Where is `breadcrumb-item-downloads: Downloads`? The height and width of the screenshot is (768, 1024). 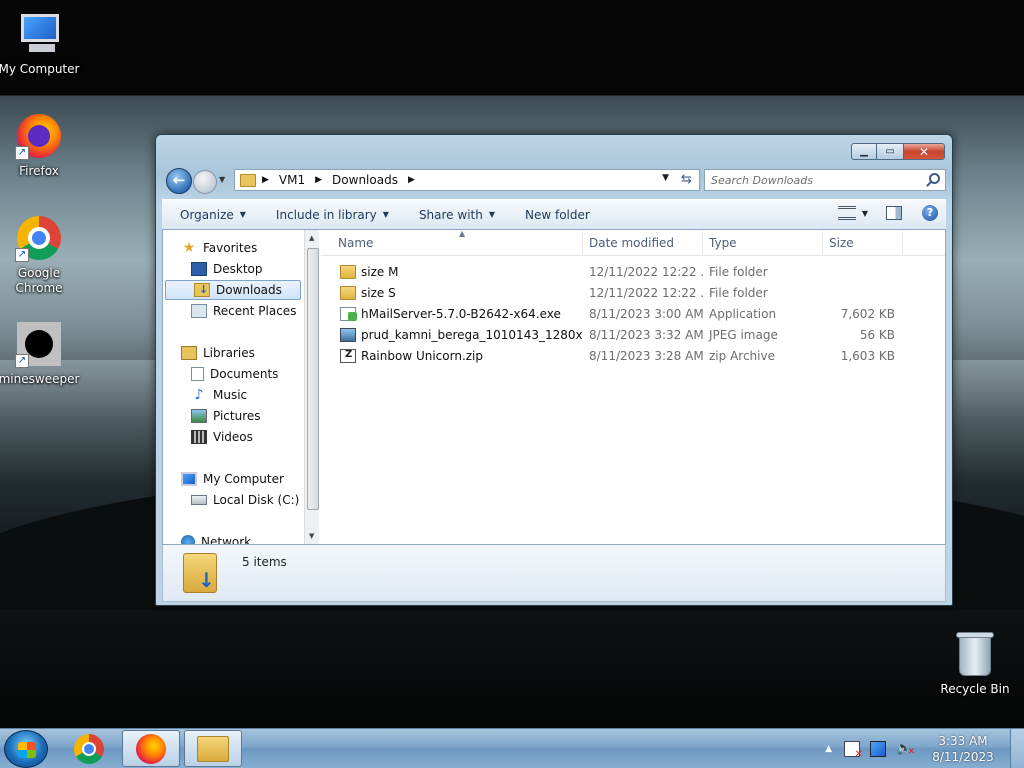 breadcrumb-item-downloads: Downloads is located at coordinates (365, 180).